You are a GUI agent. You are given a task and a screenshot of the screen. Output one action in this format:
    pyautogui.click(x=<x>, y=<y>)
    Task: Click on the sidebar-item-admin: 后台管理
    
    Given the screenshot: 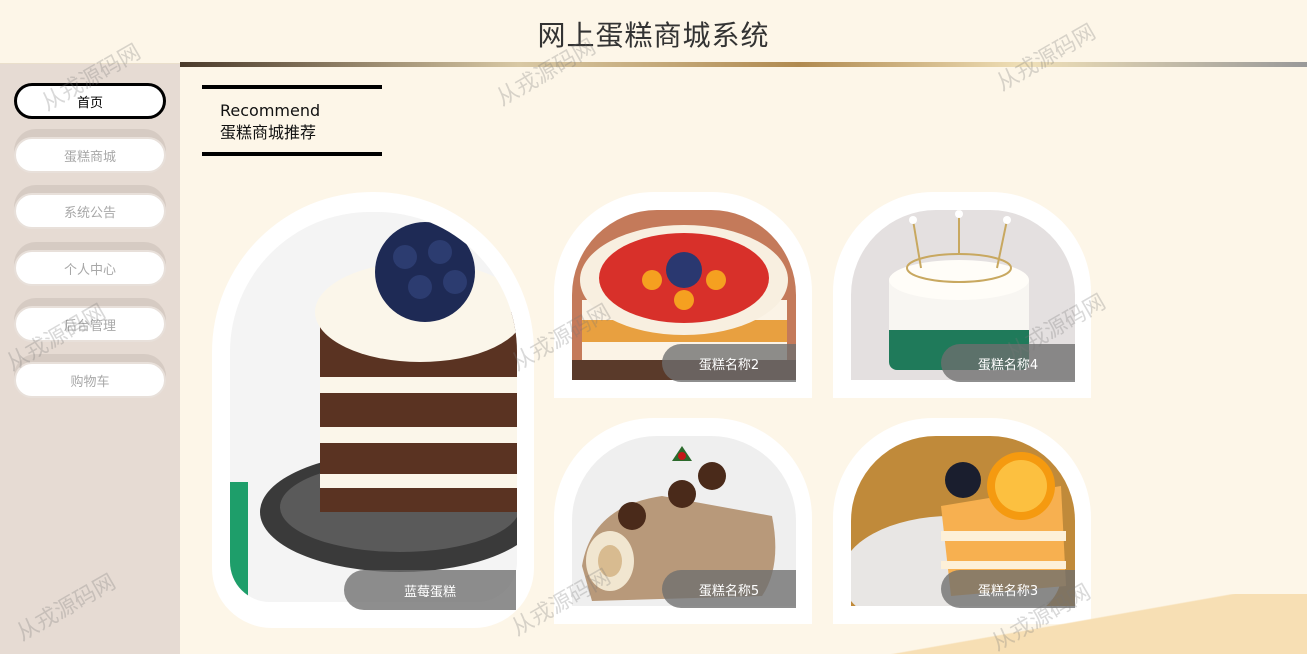 What is the action you would take?
    pyautogui.click(x=90, y=320)
    